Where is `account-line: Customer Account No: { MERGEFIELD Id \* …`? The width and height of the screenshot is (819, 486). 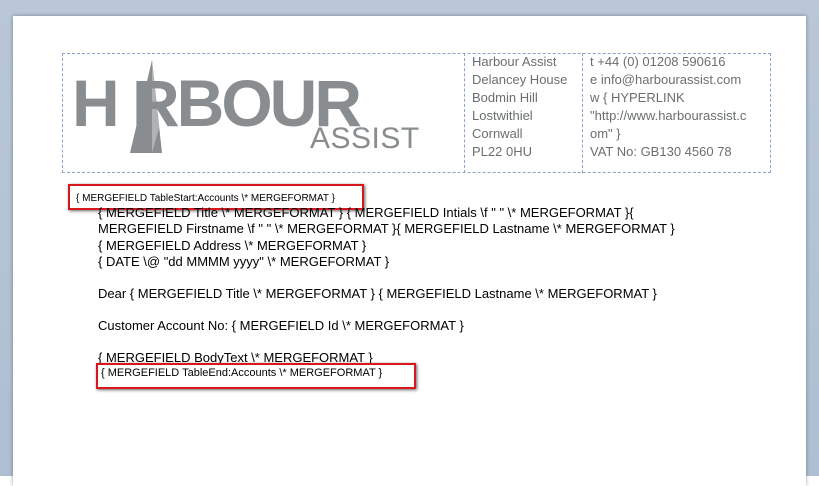
account-line: Customer Account No: { MERGEFIELD Id \* … is located at coordinates (281, 326).